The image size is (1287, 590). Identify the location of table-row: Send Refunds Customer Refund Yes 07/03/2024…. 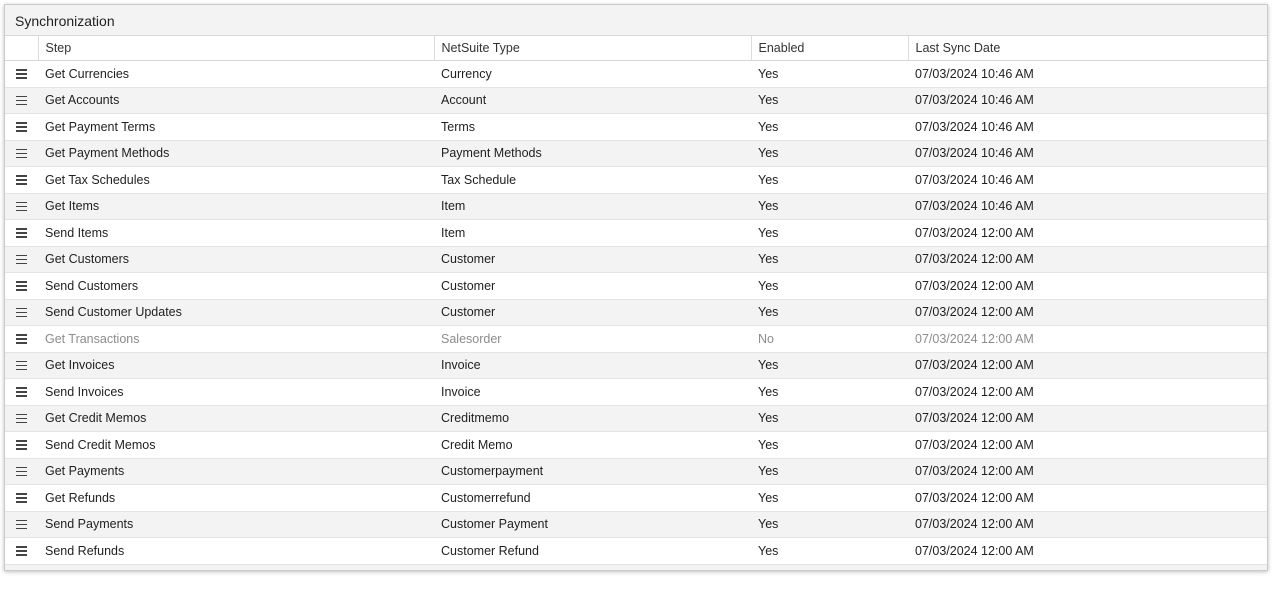
(636, 551).